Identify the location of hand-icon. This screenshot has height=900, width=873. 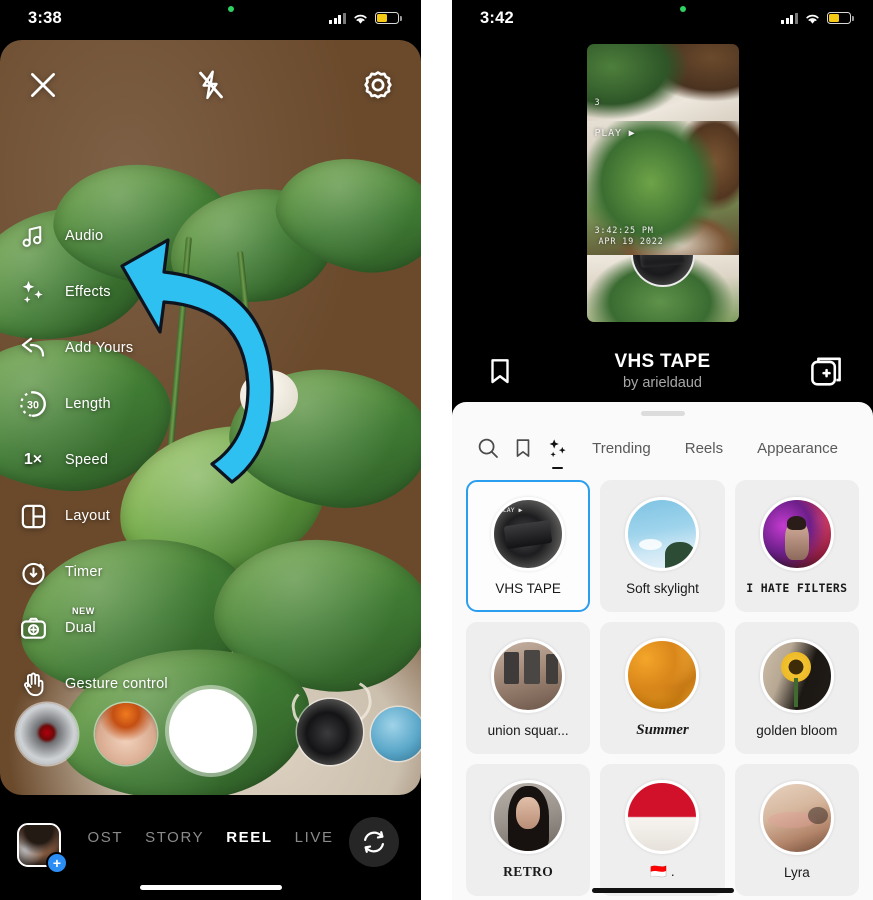
(33, 684).